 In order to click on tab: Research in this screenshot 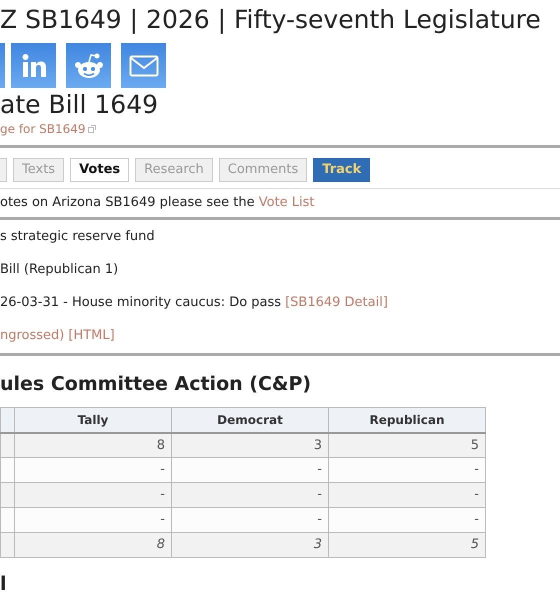, I will do `click(174, 170)`.